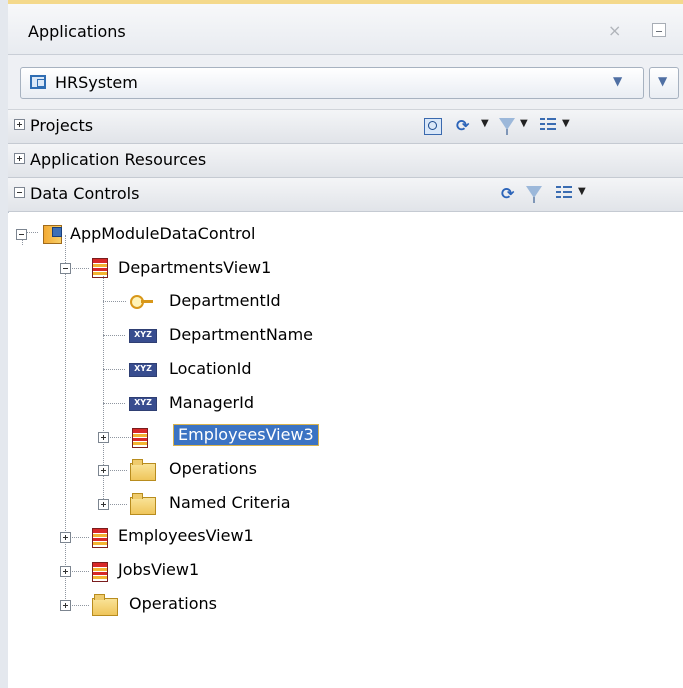  I want to click on tree-row-jobs-view1: JobsView1, so click(345, 573).